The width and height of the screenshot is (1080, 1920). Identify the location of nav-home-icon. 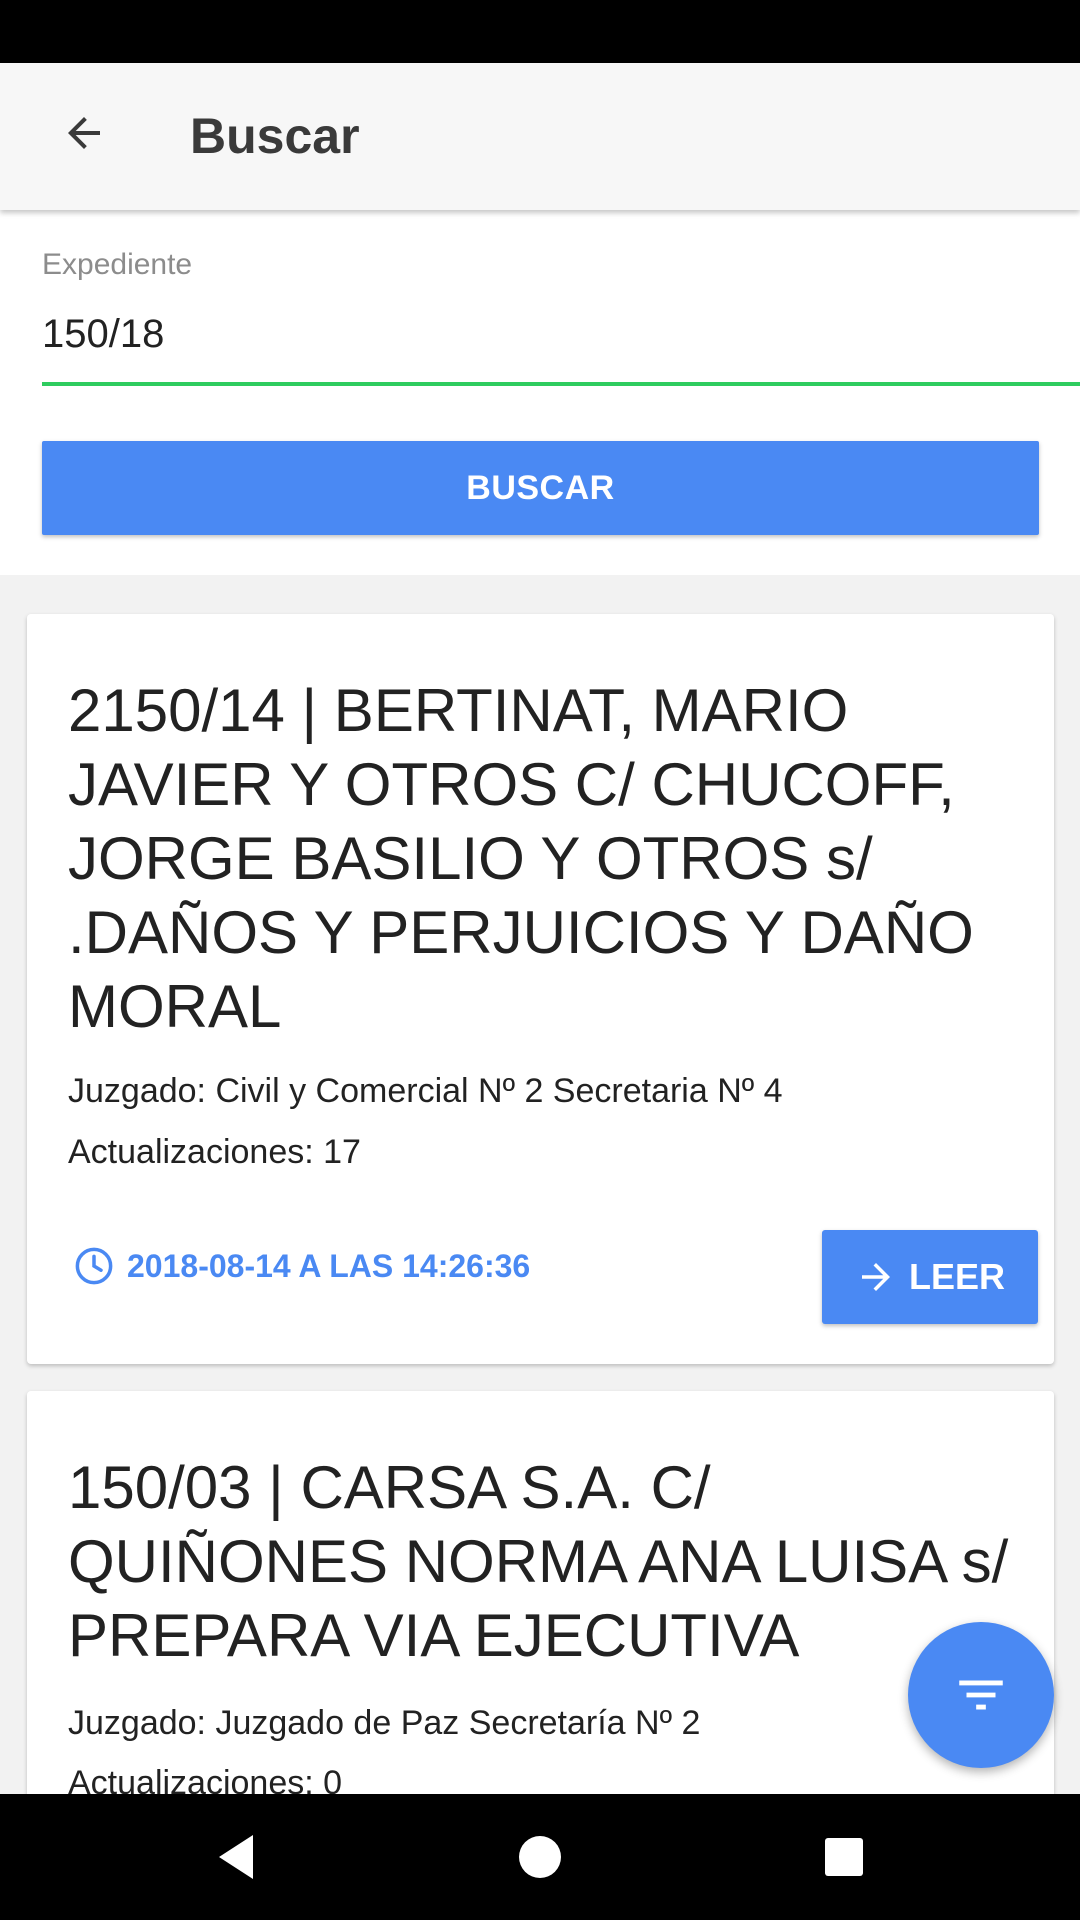
(540, 1857).